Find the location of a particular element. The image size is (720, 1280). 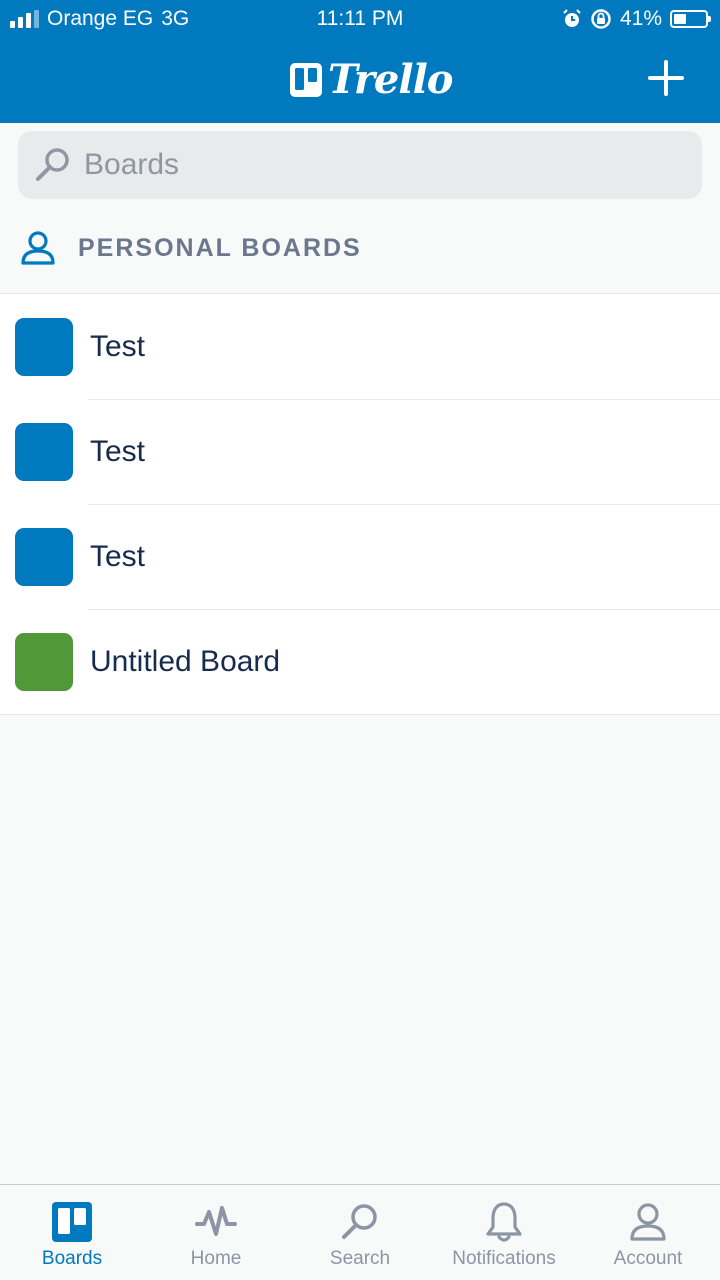

tab-account: Account is located at coordinates (648, 1232).